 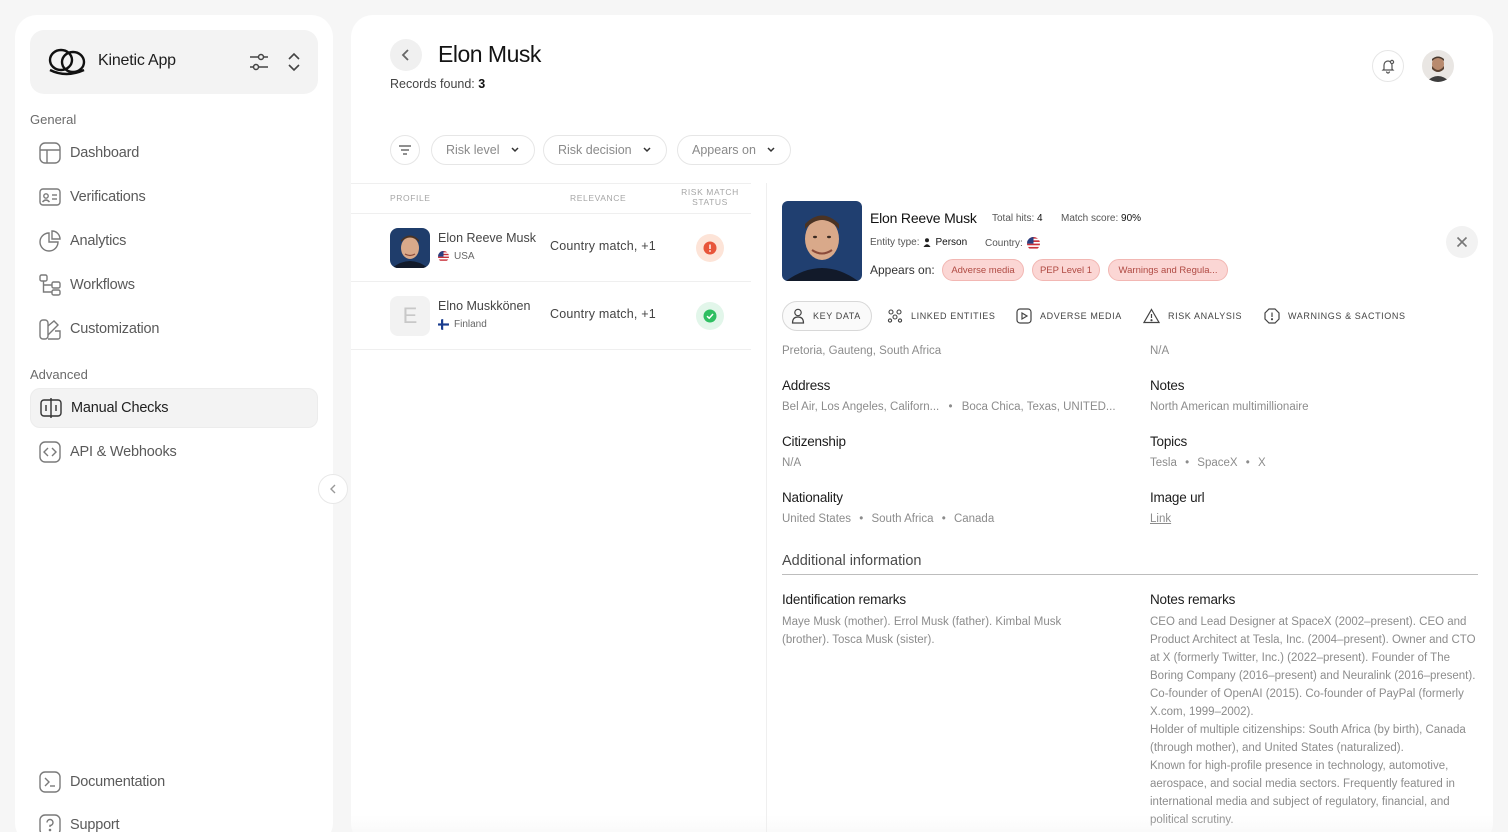 What do you see at coordinates (102, 285) in the screenshot?
I see `sidebar-item-label: Workflows` at bounding box center [102, 285].